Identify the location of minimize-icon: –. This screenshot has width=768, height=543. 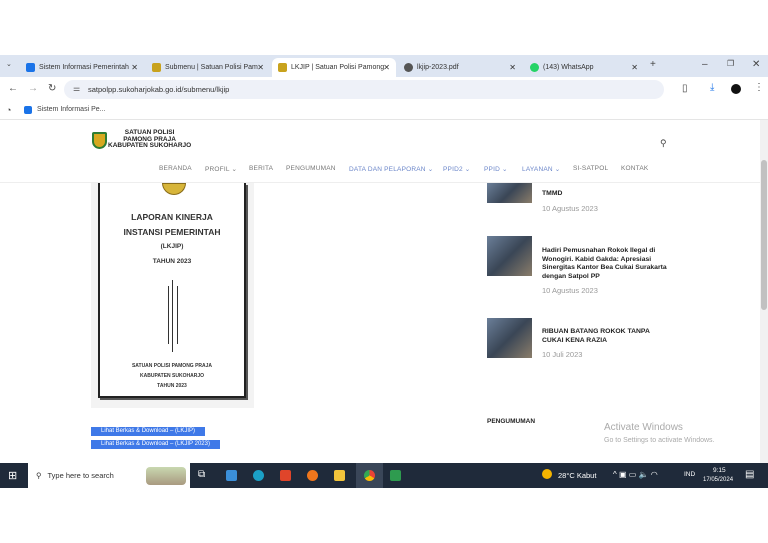
(705, 64).